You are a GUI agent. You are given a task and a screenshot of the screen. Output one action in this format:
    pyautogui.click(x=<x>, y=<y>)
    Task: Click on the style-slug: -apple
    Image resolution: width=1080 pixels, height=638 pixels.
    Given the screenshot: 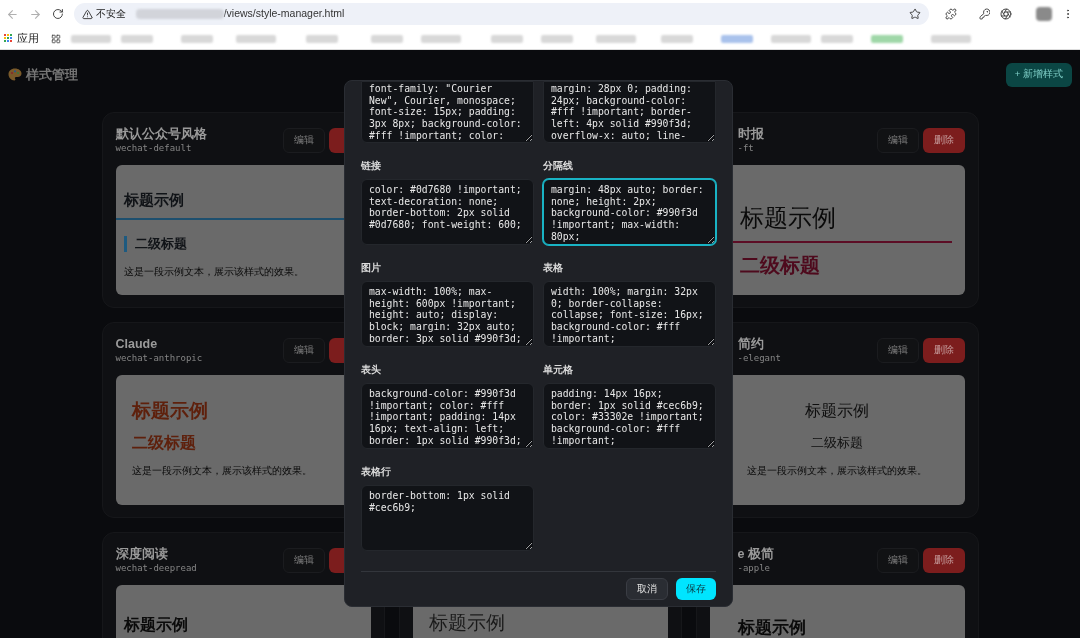 What is the action you would take?
    pyautogui.click(x=754, y=568)
    